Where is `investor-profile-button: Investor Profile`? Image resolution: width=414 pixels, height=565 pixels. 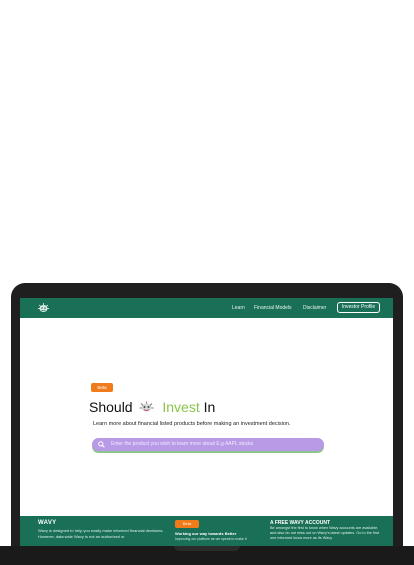 investor-profile-button: Investor Profile is located at coordinates (358, 307).